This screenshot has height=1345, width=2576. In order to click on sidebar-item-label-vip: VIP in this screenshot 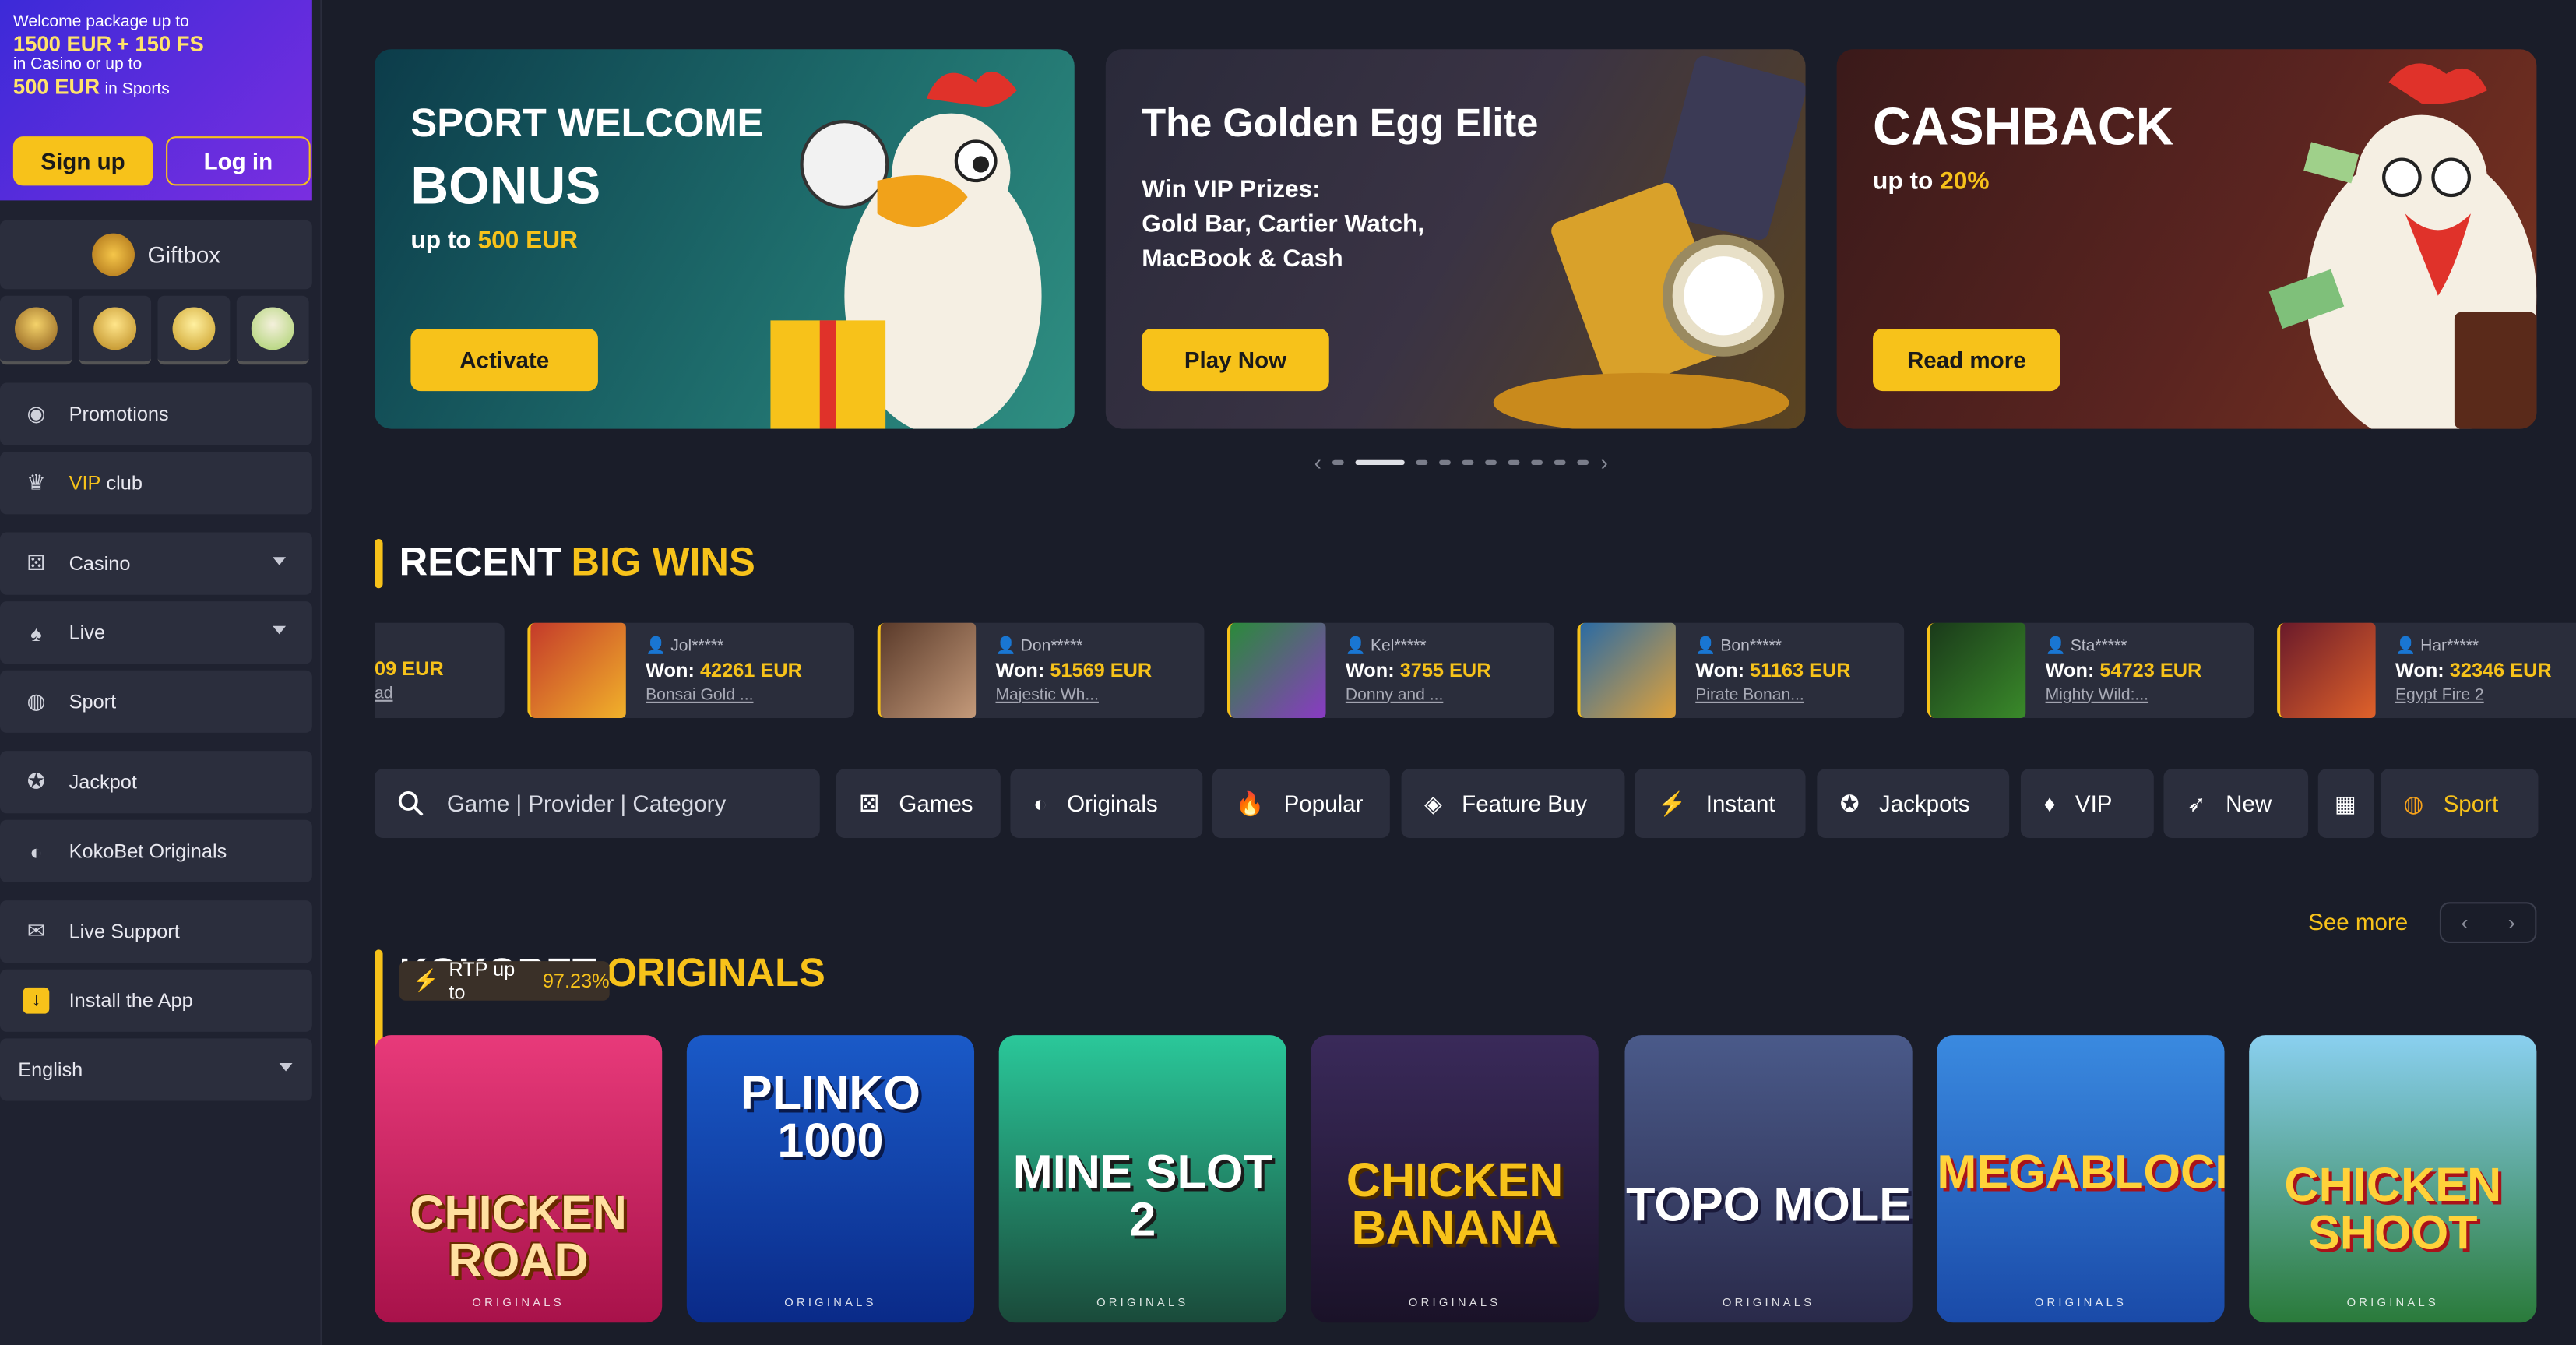, I will do `click(85, 483)`.